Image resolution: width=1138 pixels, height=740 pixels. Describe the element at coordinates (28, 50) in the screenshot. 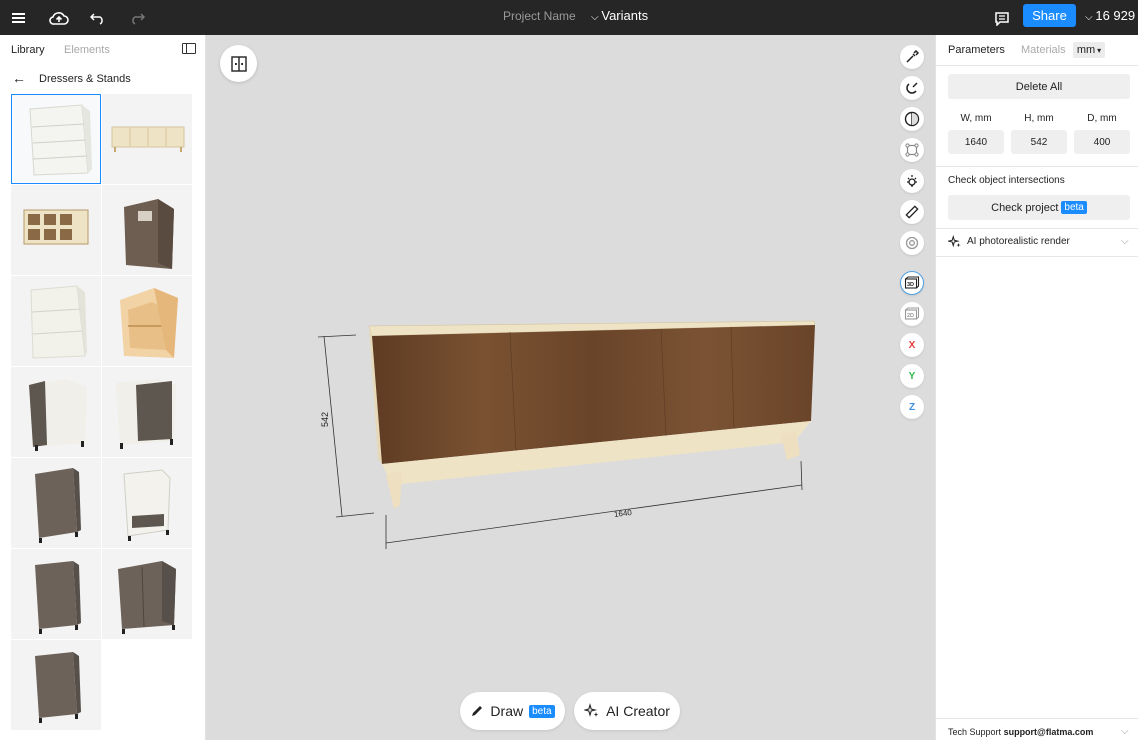

I see `tab-library: Library` at that location.